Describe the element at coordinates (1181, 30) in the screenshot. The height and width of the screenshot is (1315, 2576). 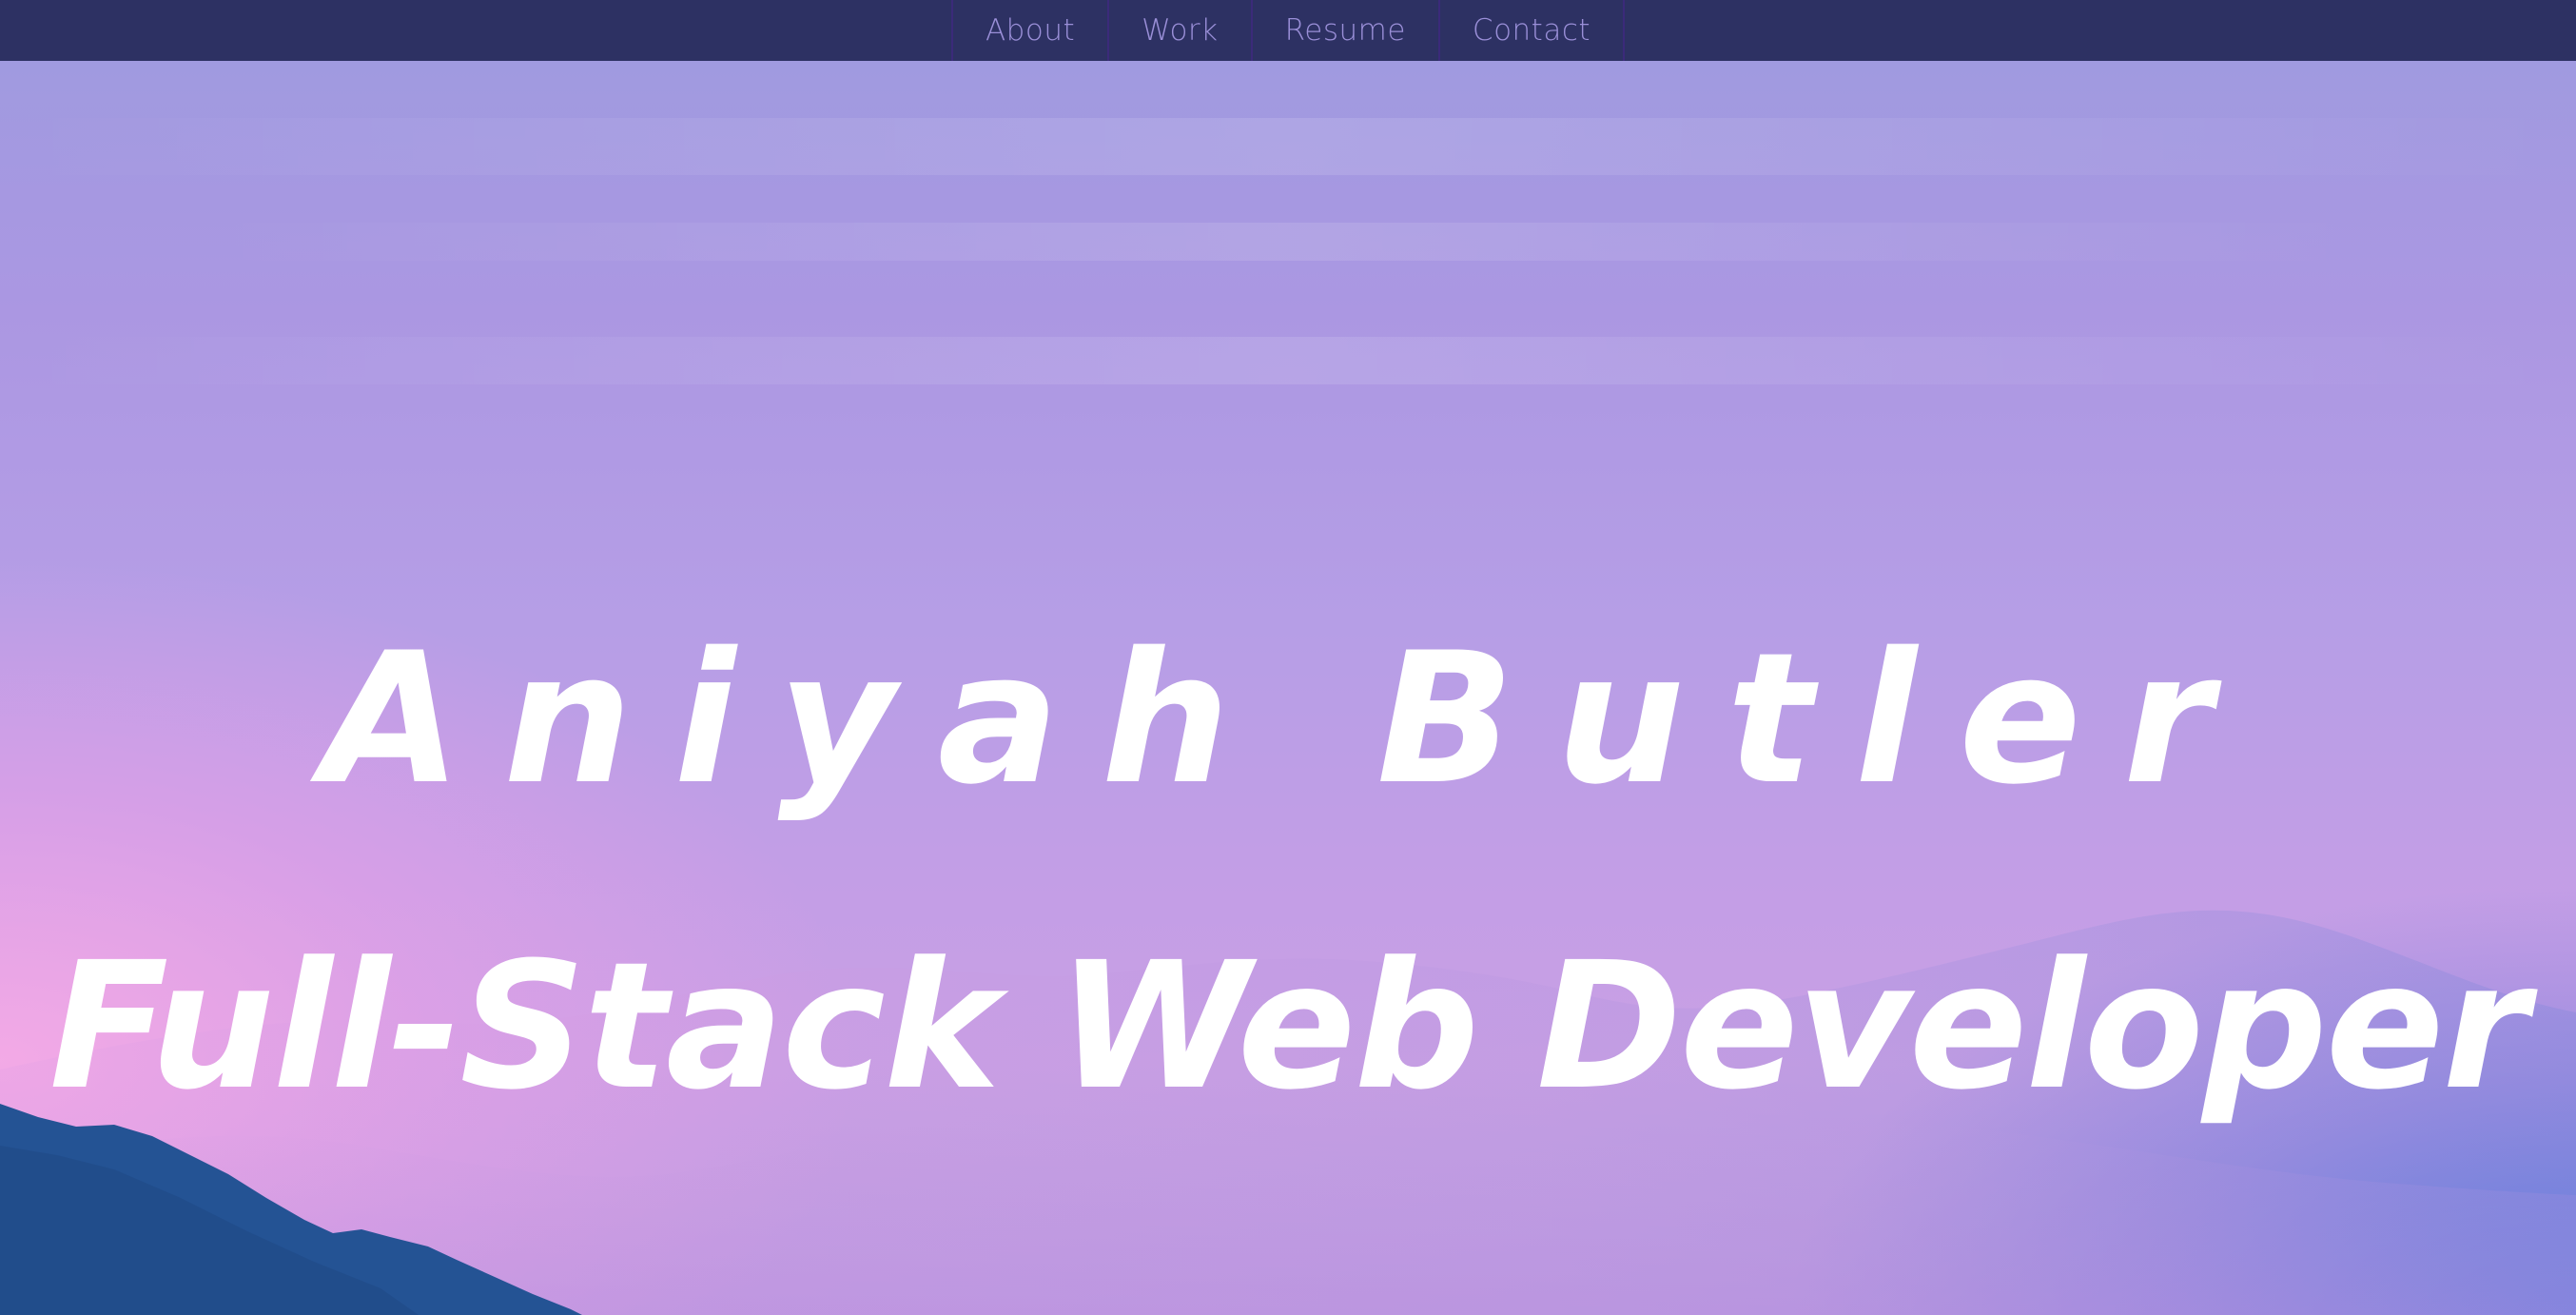
I see `nav-link-work: Work` at that location.